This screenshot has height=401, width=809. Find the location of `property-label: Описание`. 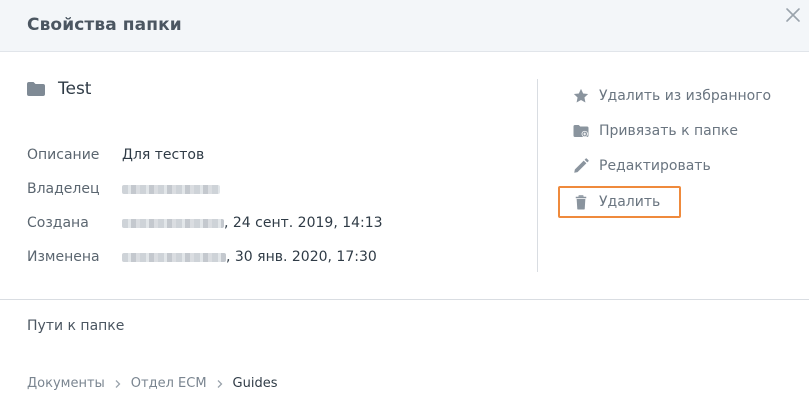

property-label: Описание is located at coordinates (63, 155).